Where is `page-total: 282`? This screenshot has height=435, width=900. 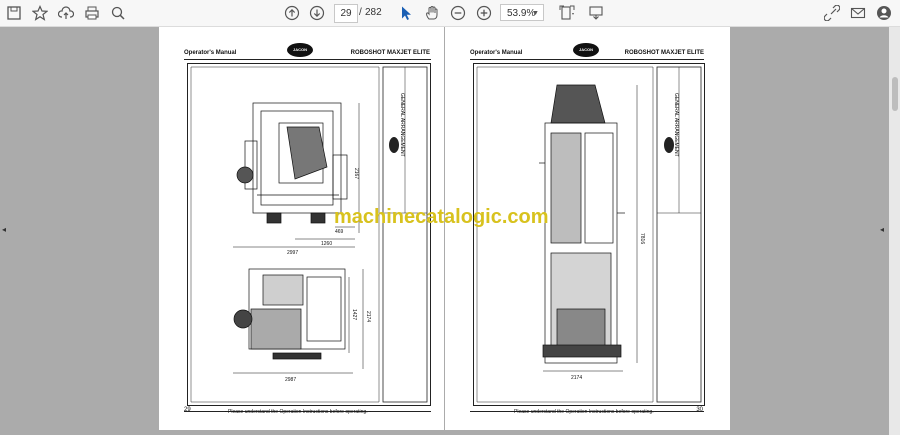
page-total: 282 is located at coordinates (373, 12).